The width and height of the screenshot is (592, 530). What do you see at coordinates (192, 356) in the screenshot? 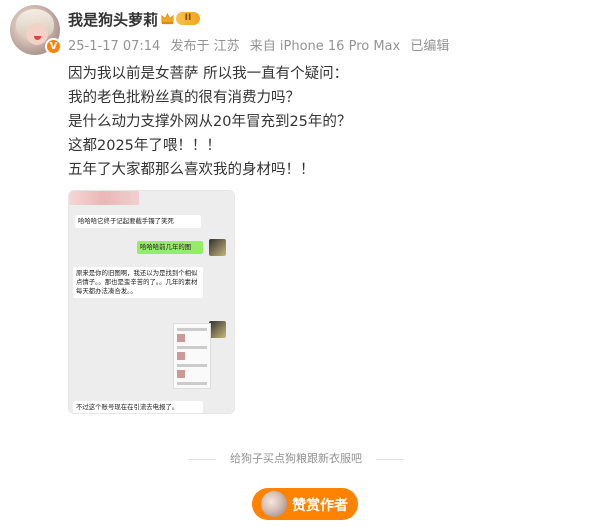
I see `chat-screenshot-thumbnail` at bounding box center [192, 356].